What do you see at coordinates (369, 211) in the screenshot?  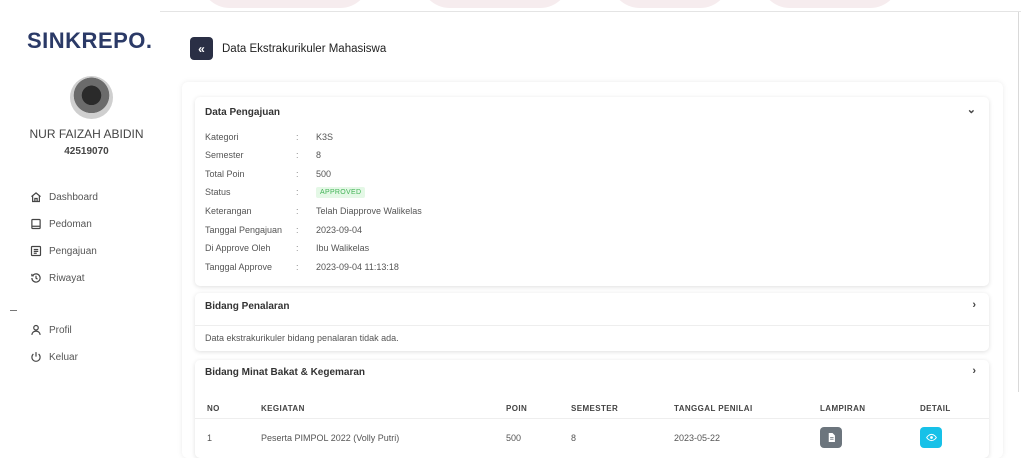 I see `field-value: Telah Diapprove Walikelas` at bounding box center [369, 211].